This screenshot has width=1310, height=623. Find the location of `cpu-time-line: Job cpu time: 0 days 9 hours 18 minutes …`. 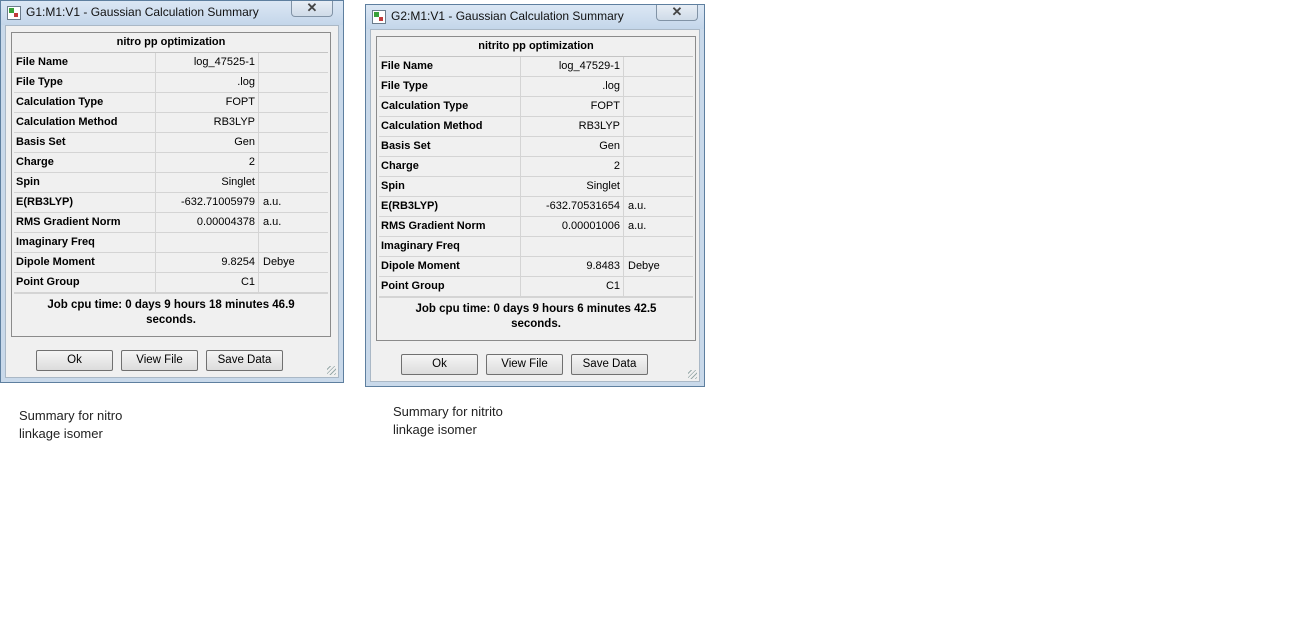

cpu-time-line: Job cpu time: 0 days 9 hours 18 minutes … is located at coordinates (171, 305).